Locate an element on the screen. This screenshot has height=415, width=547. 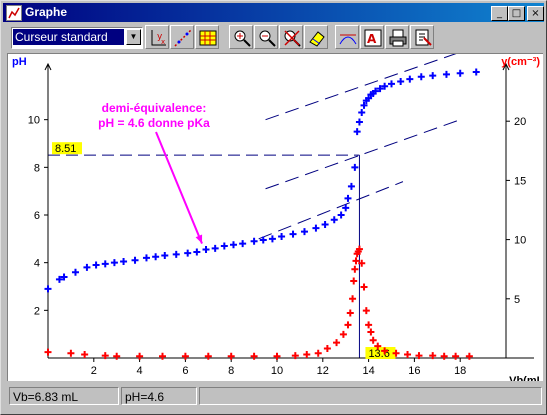
zoom-cancel-button is located at coordinates (291, 37).